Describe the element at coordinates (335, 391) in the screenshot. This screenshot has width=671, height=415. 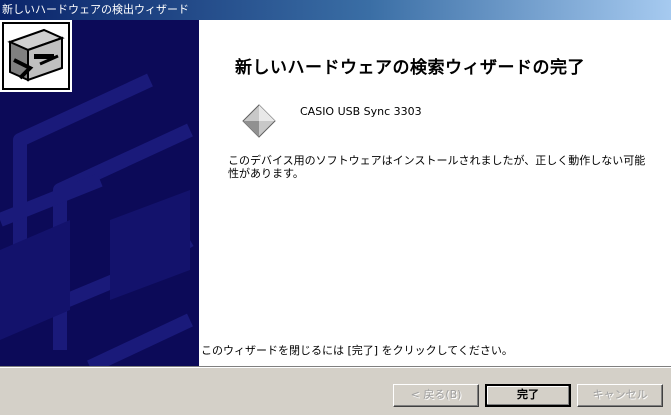
I see `button-bar: < 戻る(B) 完了 キャンセル` at that location.